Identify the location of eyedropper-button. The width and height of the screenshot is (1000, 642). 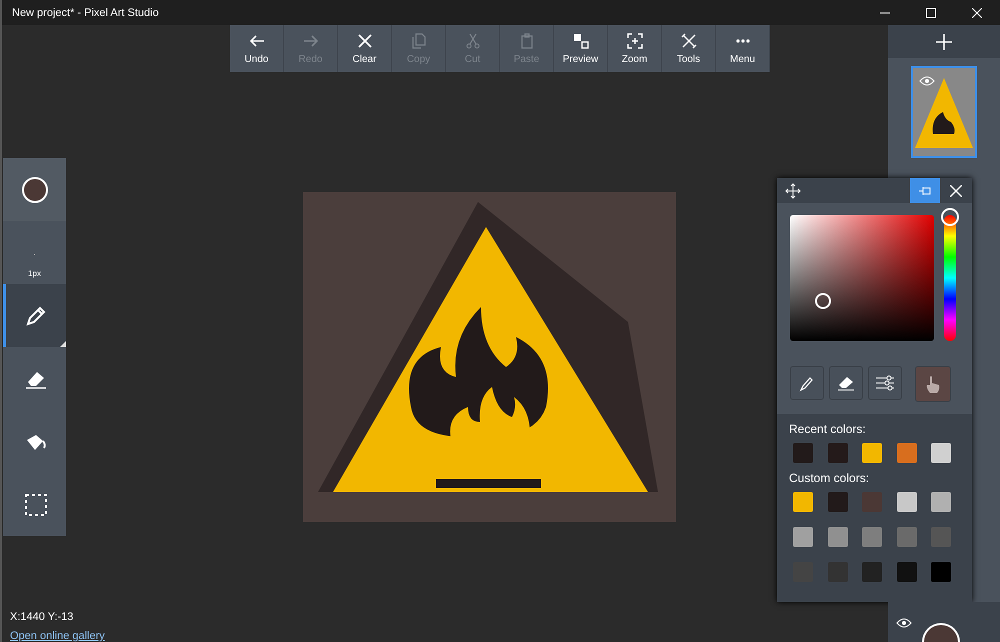
(807, 383).